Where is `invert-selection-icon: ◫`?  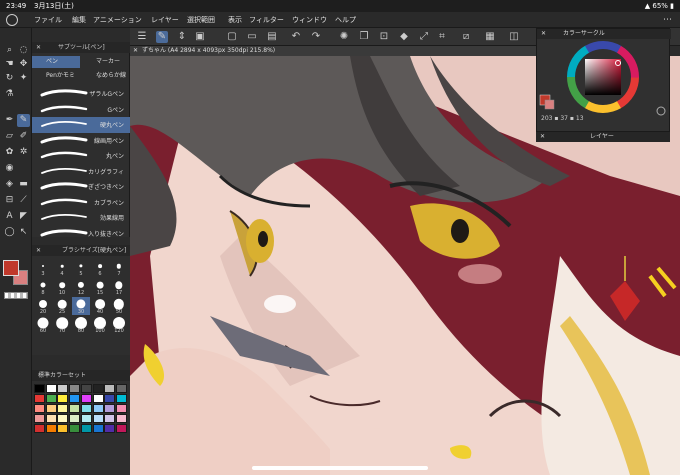 invert-selection-icon: ◫ is located at coordinates (514, 37).